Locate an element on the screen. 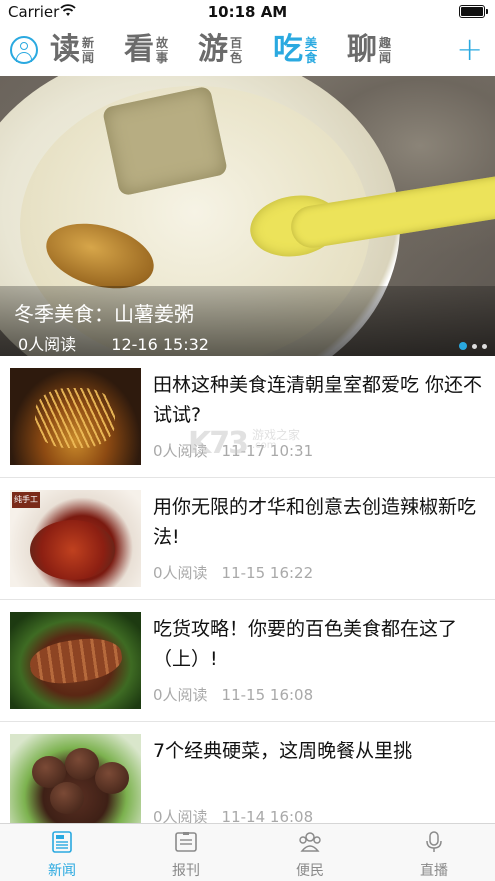 The image size is (495, 881). tab-bar-label: 新闻 is located at coordinates (62, 871).